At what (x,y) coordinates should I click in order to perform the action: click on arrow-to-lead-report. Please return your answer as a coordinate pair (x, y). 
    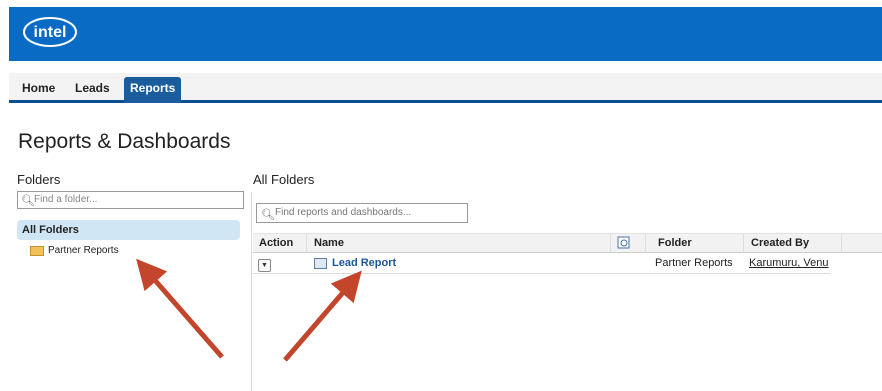
    Looking at the image, I should click on (322, 316).